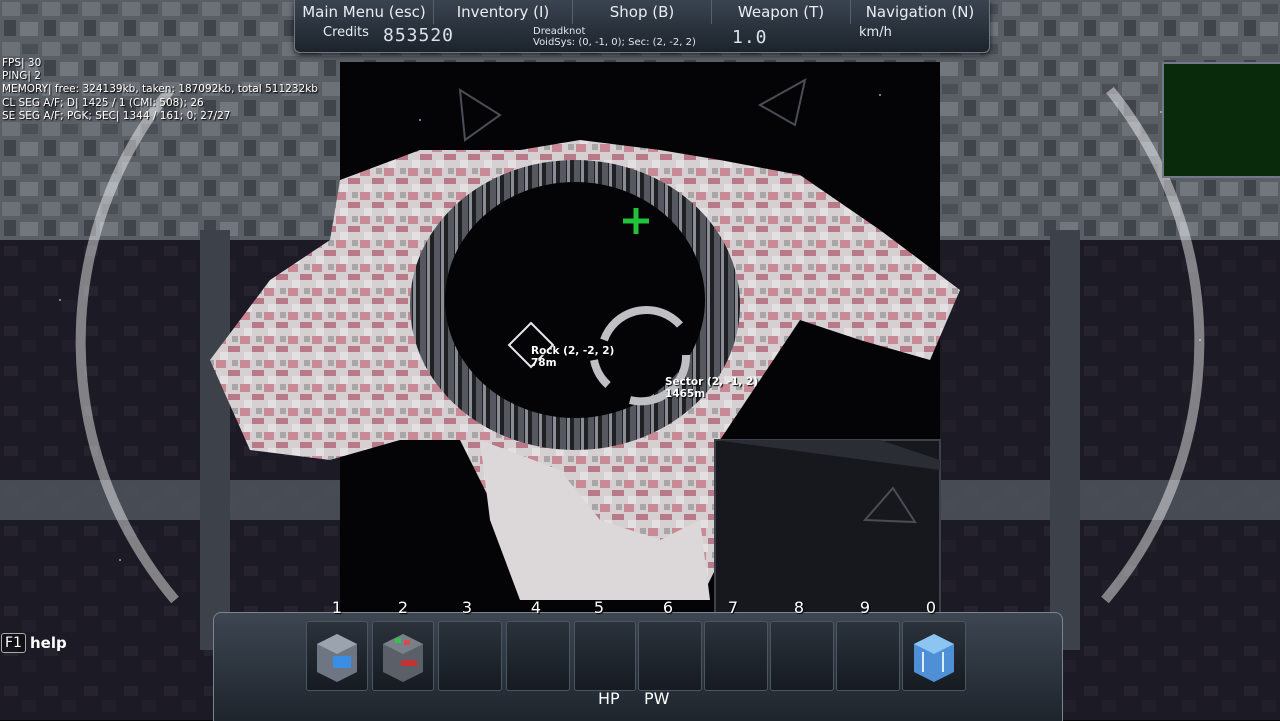  Describe the element at coordinates (103, 102) in the screenshot. I see `client-segment-readout: CL SEG A/F; D| 1425 / 1 (CMI: 508); 26` at that location.